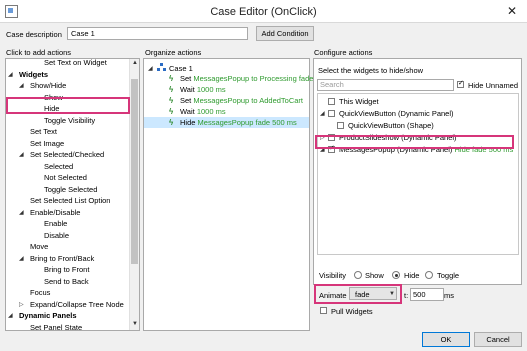 The width and height of the screenshot is (527, 351). Describe the element at coordinates (65, 177) in the screenshot. I see `action-tree-item: Not Selected` at that location.